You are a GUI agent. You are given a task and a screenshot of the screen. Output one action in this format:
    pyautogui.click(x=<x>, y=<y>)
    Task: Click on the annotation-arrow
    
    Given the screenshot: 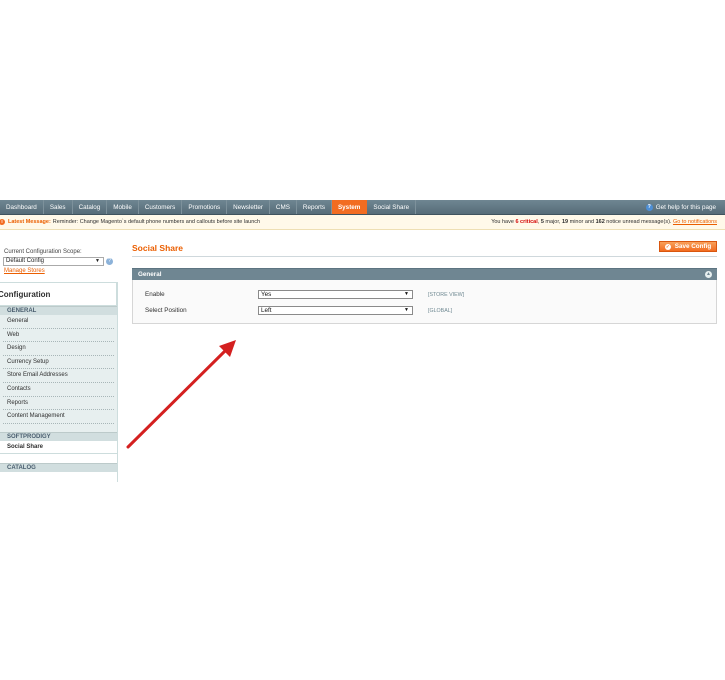 What is the action you would take?
    pyautogui.click(x=181, y=394)
    